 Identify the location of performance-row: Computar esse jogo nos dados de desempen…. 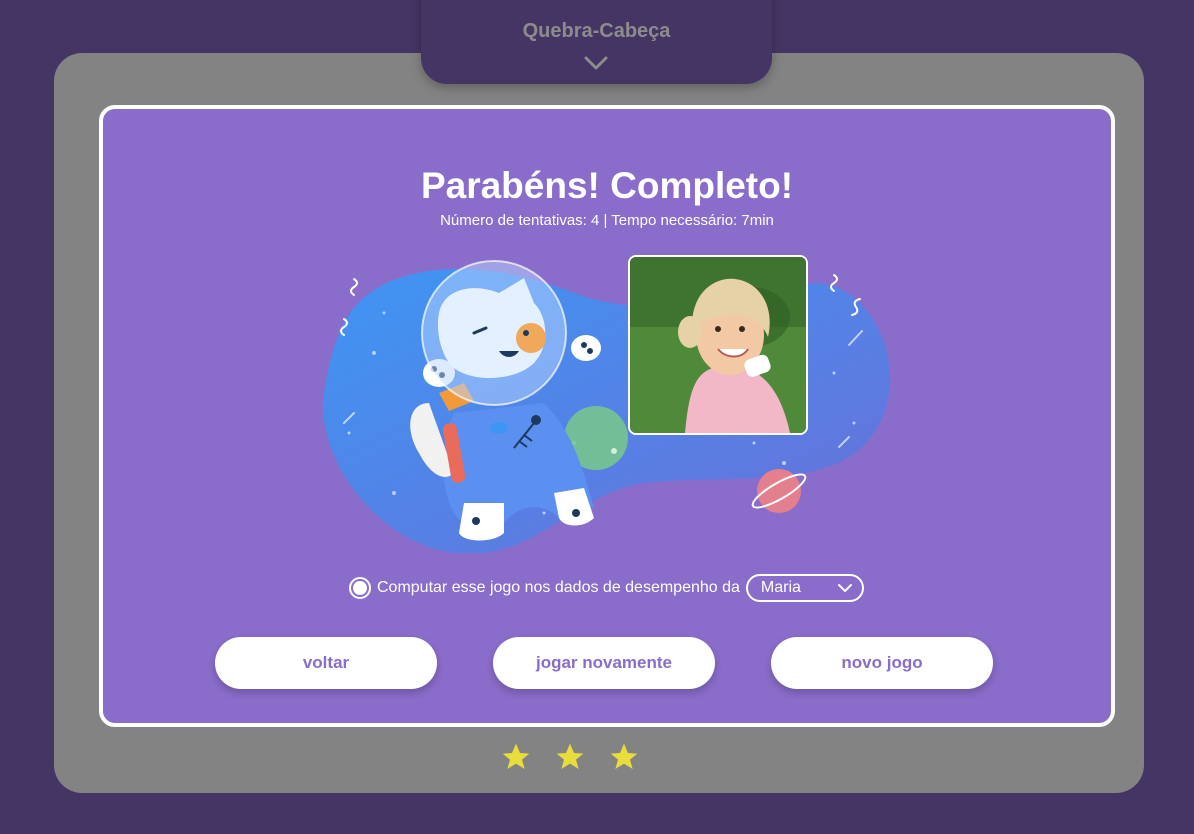
(606, 588).